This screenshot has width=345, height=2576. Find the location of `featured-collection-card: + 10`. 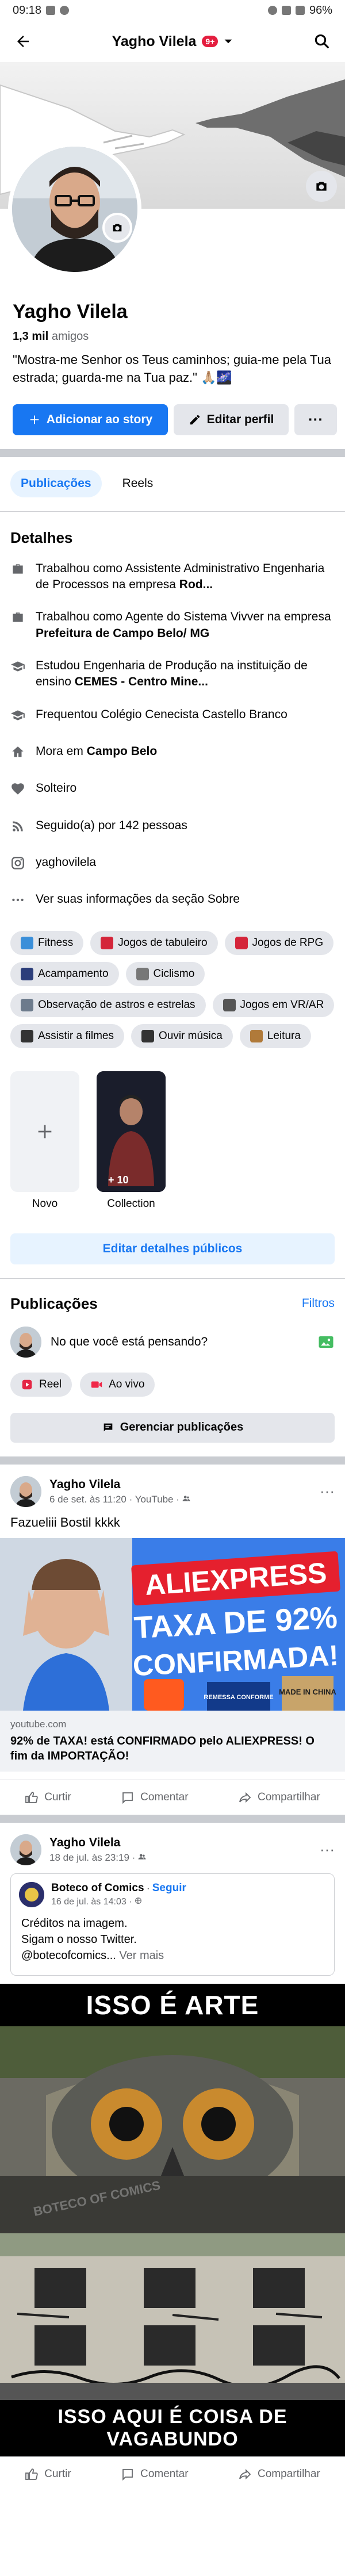

featured-collection-card: + 10 is located at coordinates (131, 1131).